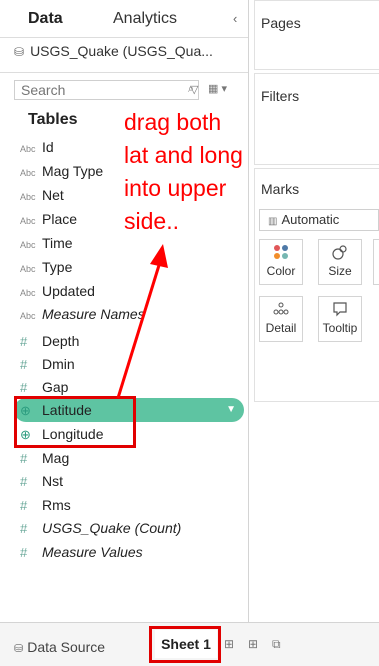 The image size is (379, 666). I want to click on annotation-arrow-line, so click(139, 330).